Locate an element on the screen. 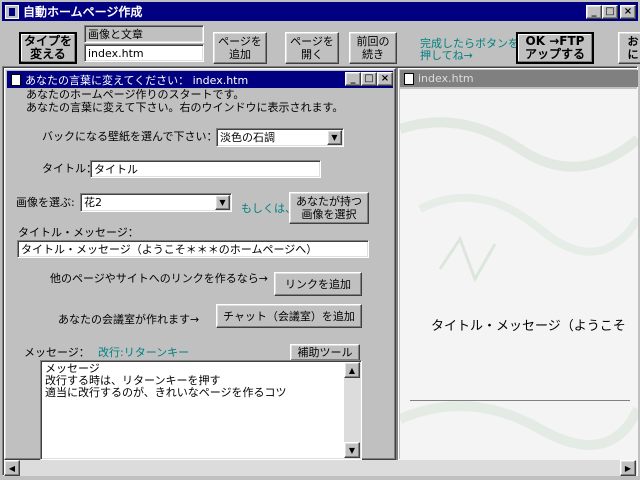 This screenshot has width=640, height=480. change-type-button: タイプを 変える is located at coordinates (48, 48).